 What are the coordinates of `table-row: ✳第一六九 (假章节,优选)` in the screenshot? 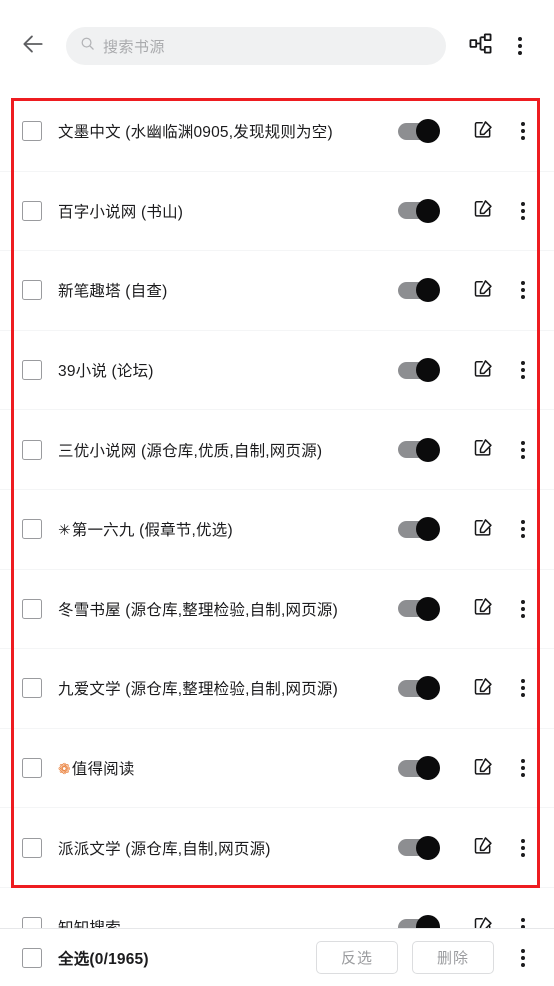 It's located at (277, 529).